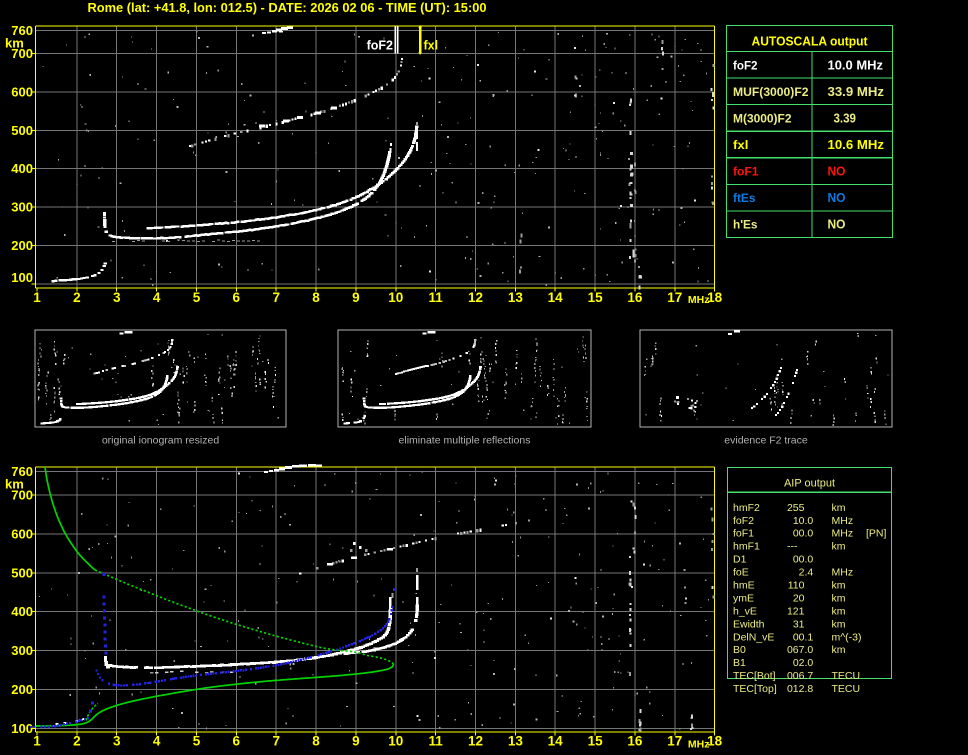 The image size is (968, 755). Describe the element at coordinates (22, 611) in the screenshot. I see `svg-text: 400` at that location.